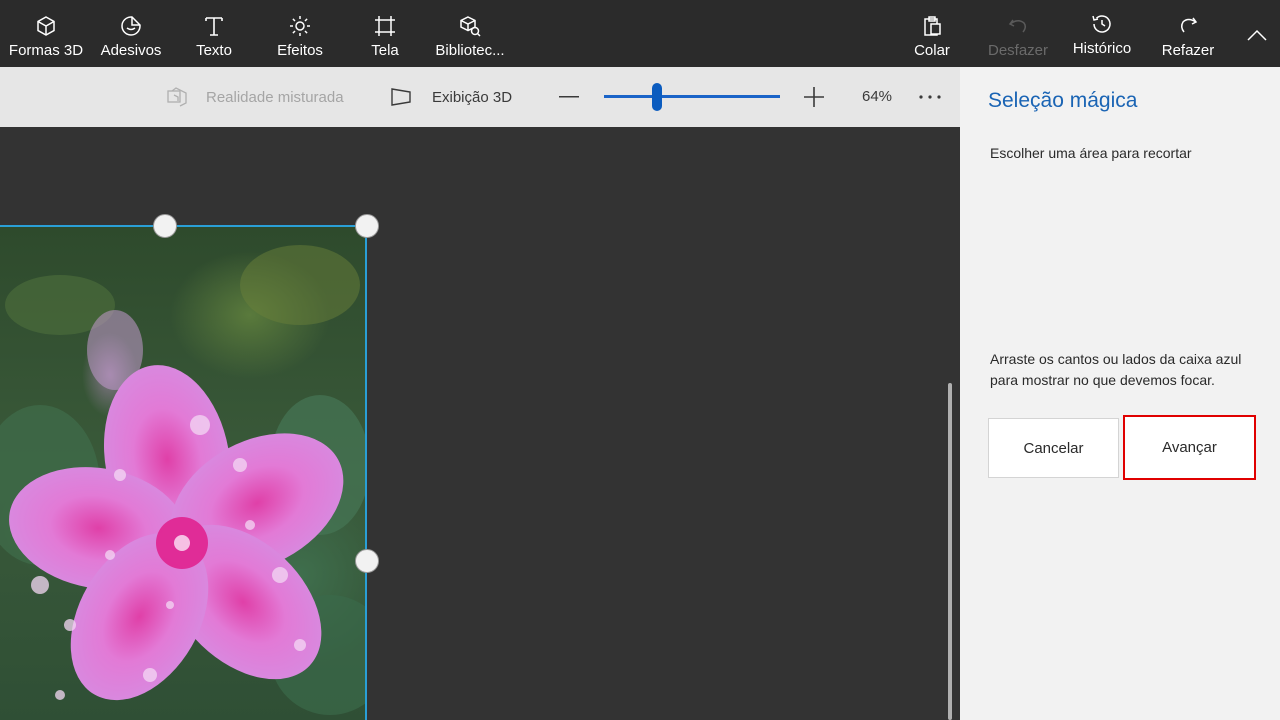 The width and height of the screenshot is (1280, 720). Describe the element at coordinates (385, 50) in the screenshot. I see `tool-label: Tela` at that location.